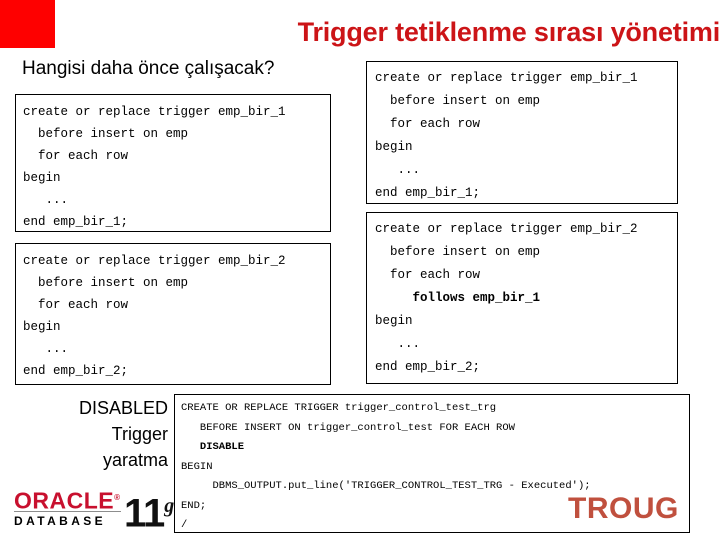 The image size is (720, 540). Describe the element at coordinates (213, 447) in the screenshot. I see `code-line: DISABLE` at that location.